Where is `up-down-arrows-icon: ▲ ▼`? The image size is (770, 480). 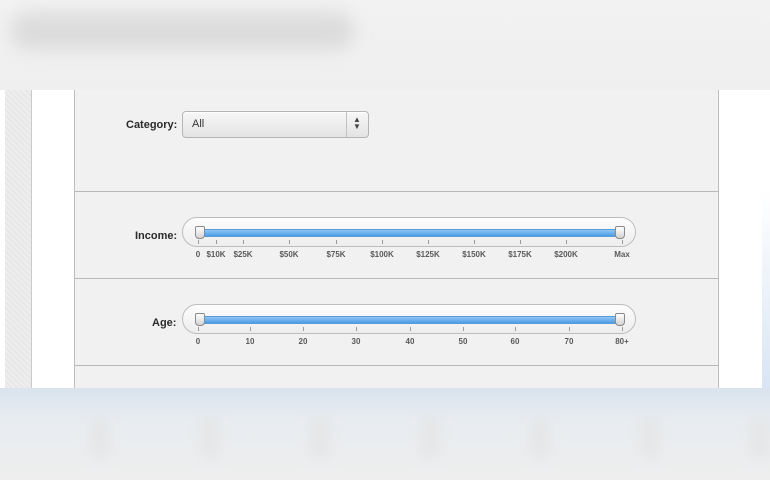 up-down-arrows-icon: ▲ ▼ is located at coordinates (357, 123).